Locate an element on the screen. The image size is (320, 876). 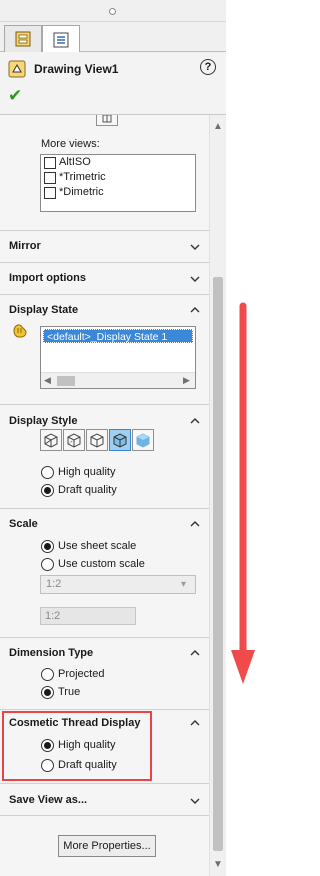
display-style-draft-quality-radio is located at coordinates (47, 490).